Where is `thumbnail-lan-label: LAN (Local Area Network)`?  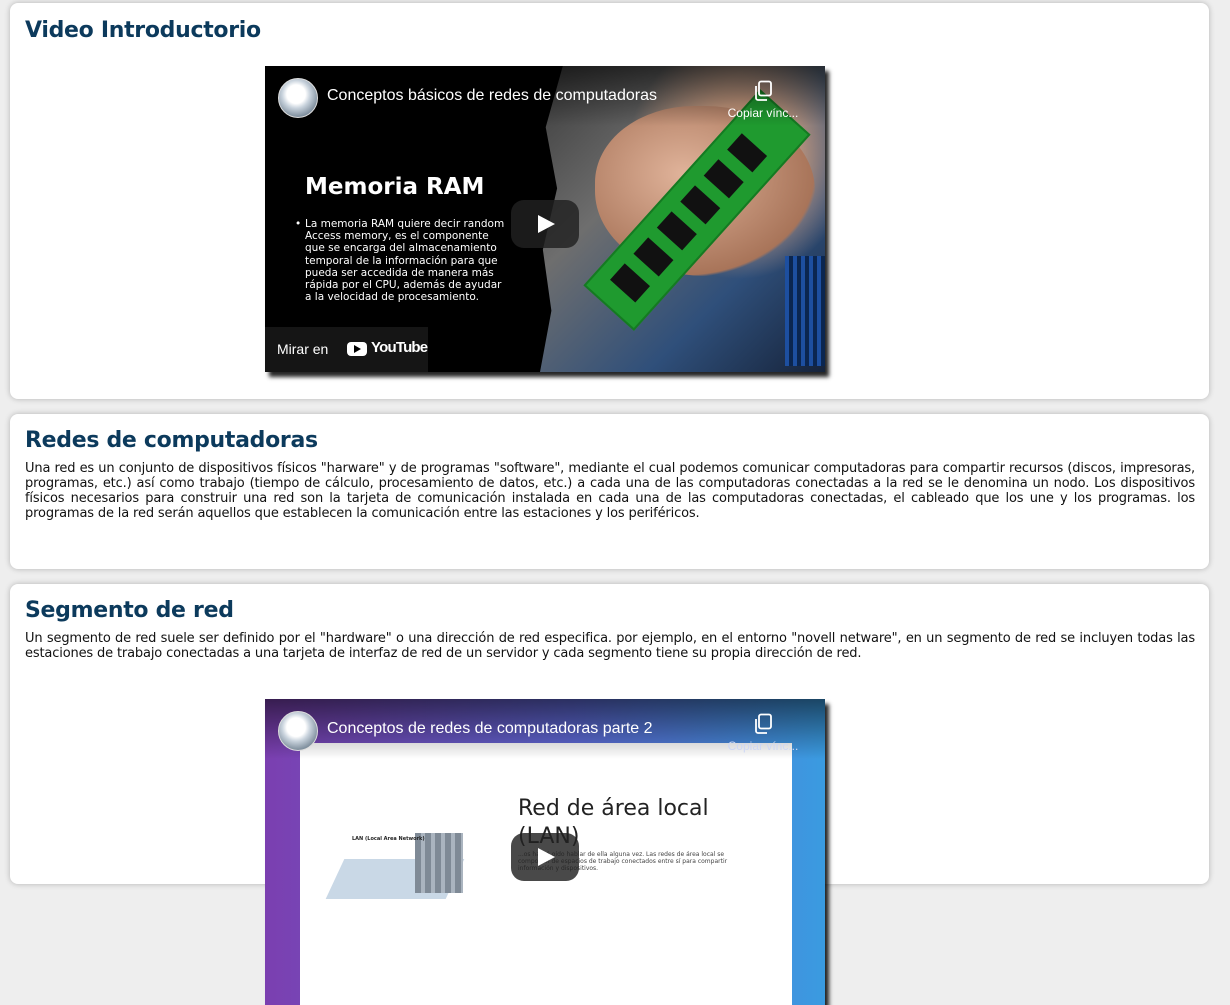
thumbnail-lan-label: LAN (Local Area Network) is located at coordinates (388, 839).